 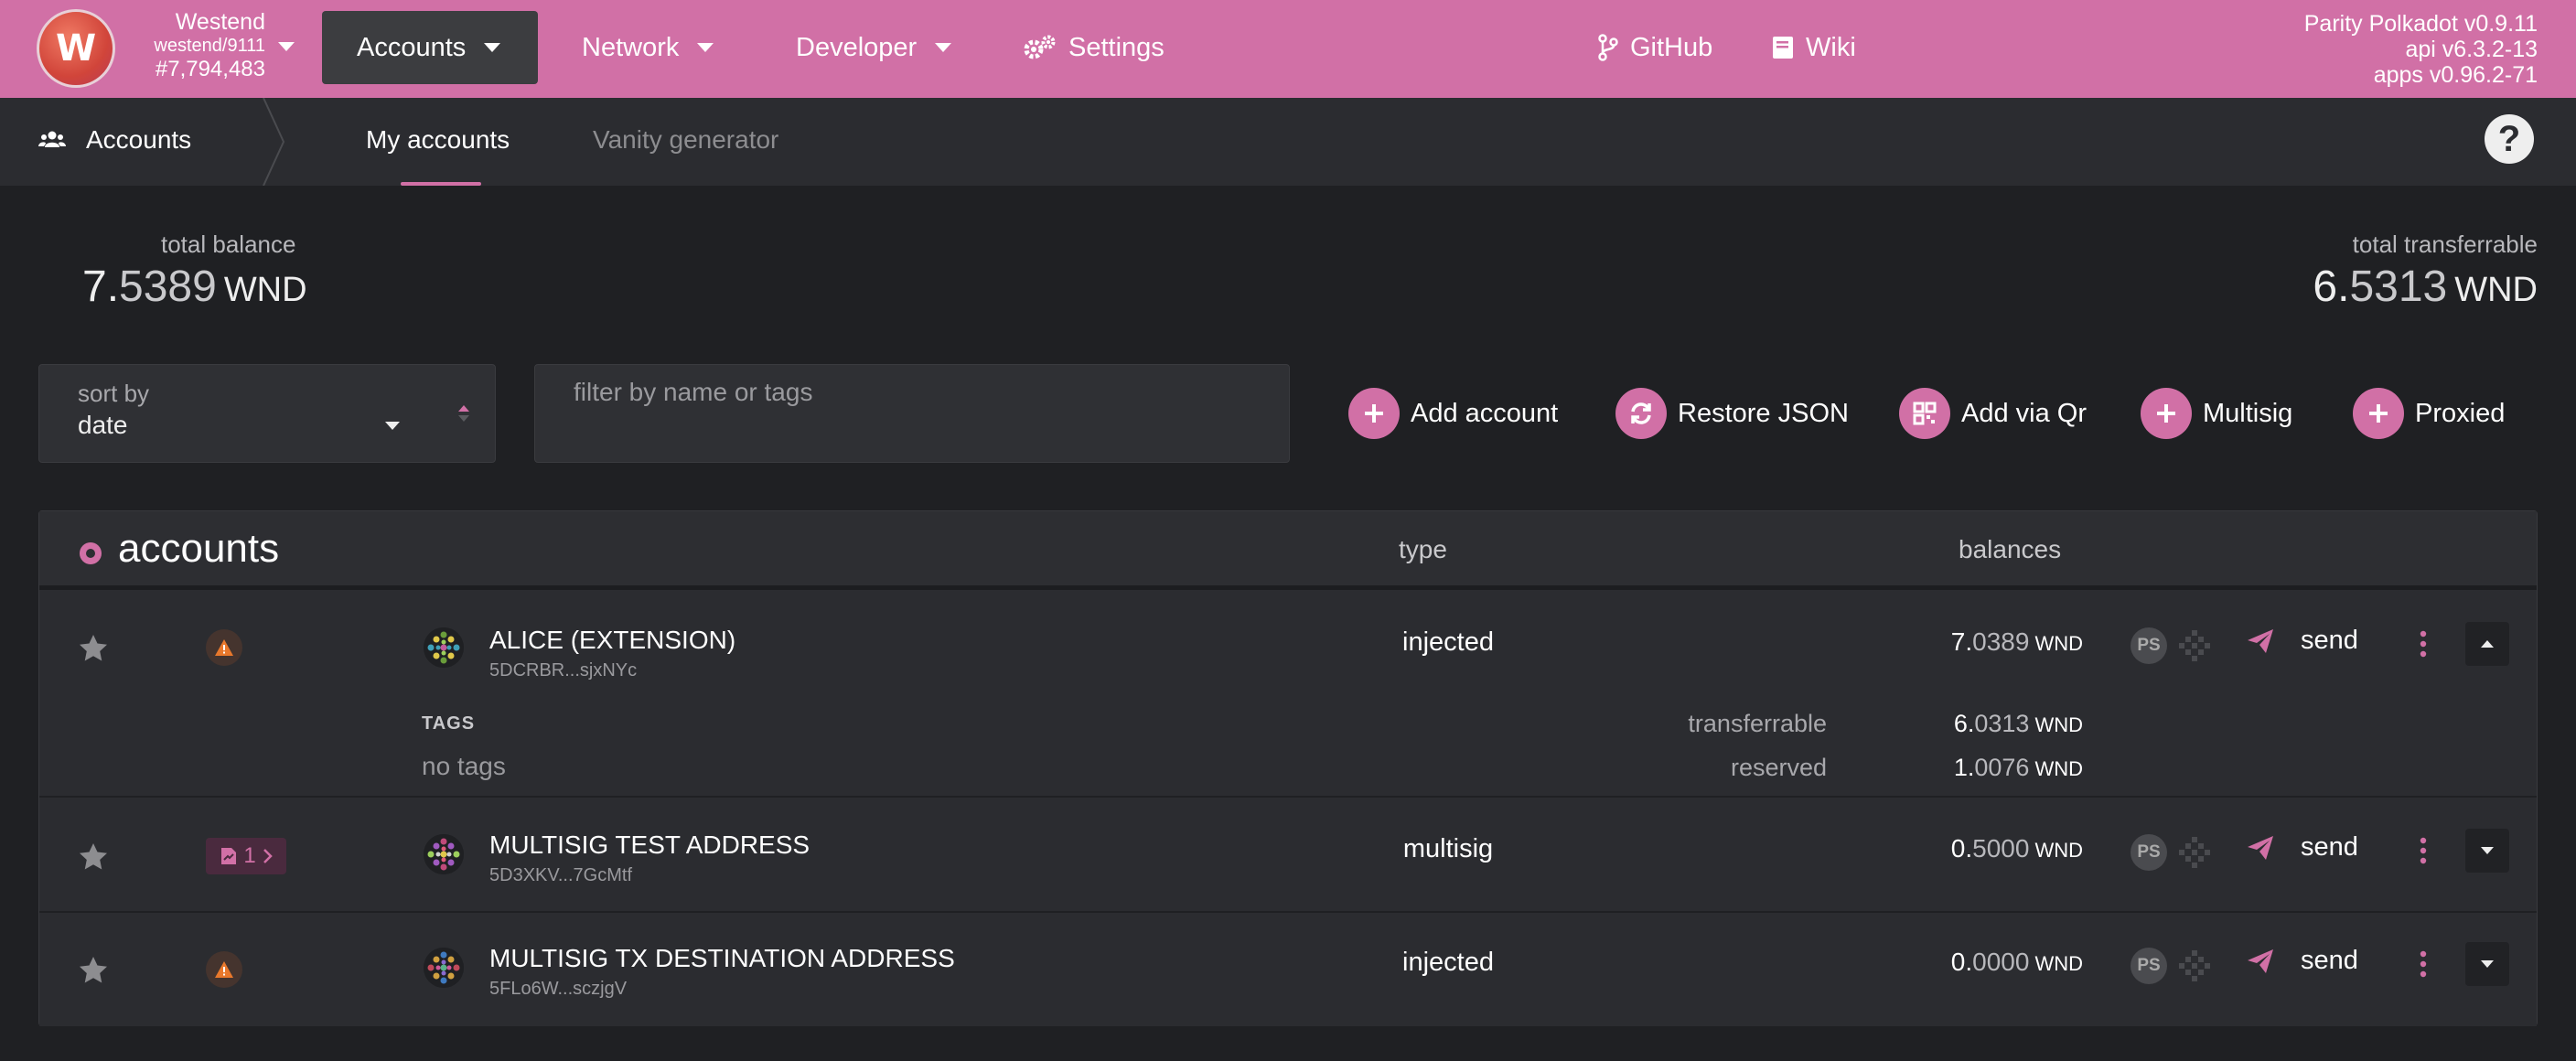 I want to click on nav-wiki-link: Wiki, so click(x=1814, y=48).